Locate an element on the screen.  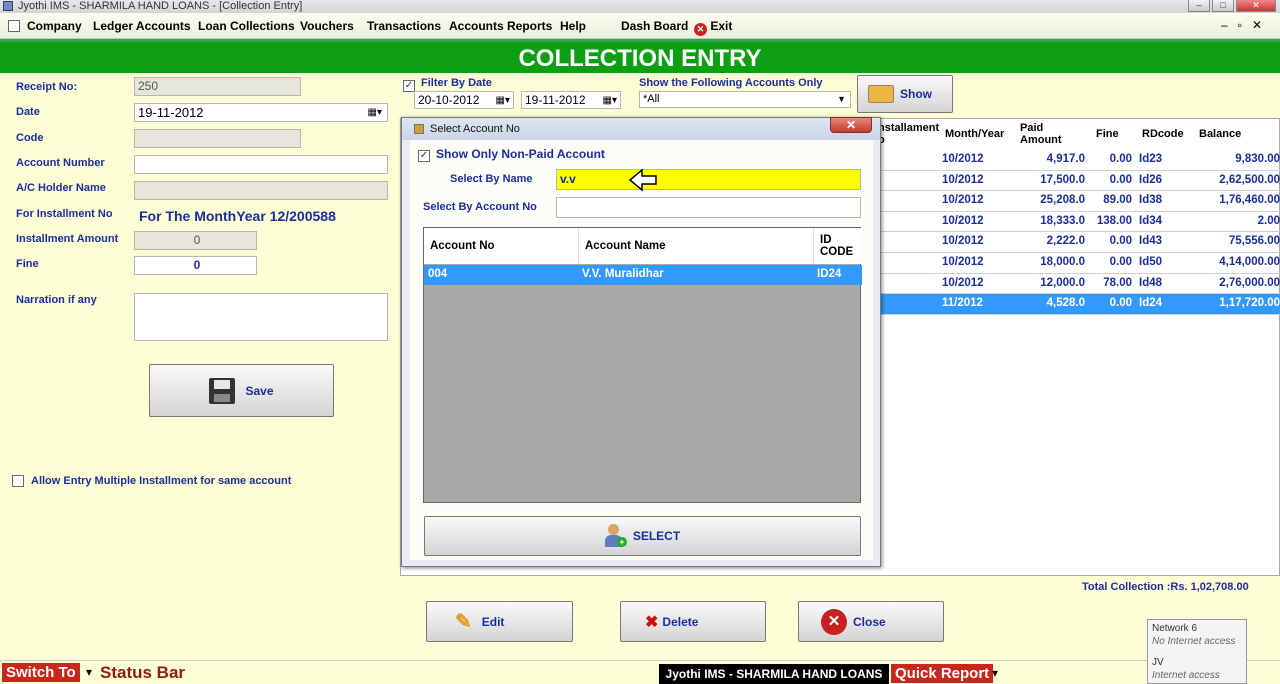
save-button: Save is located at coordinates (241, 390).